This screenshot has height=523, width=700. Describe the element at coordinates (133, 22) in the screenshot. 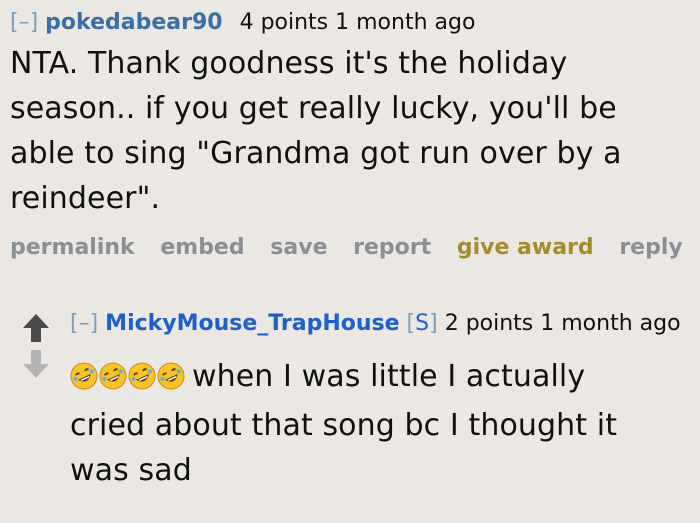

I see `comment-author: pokedabear90` at that location.